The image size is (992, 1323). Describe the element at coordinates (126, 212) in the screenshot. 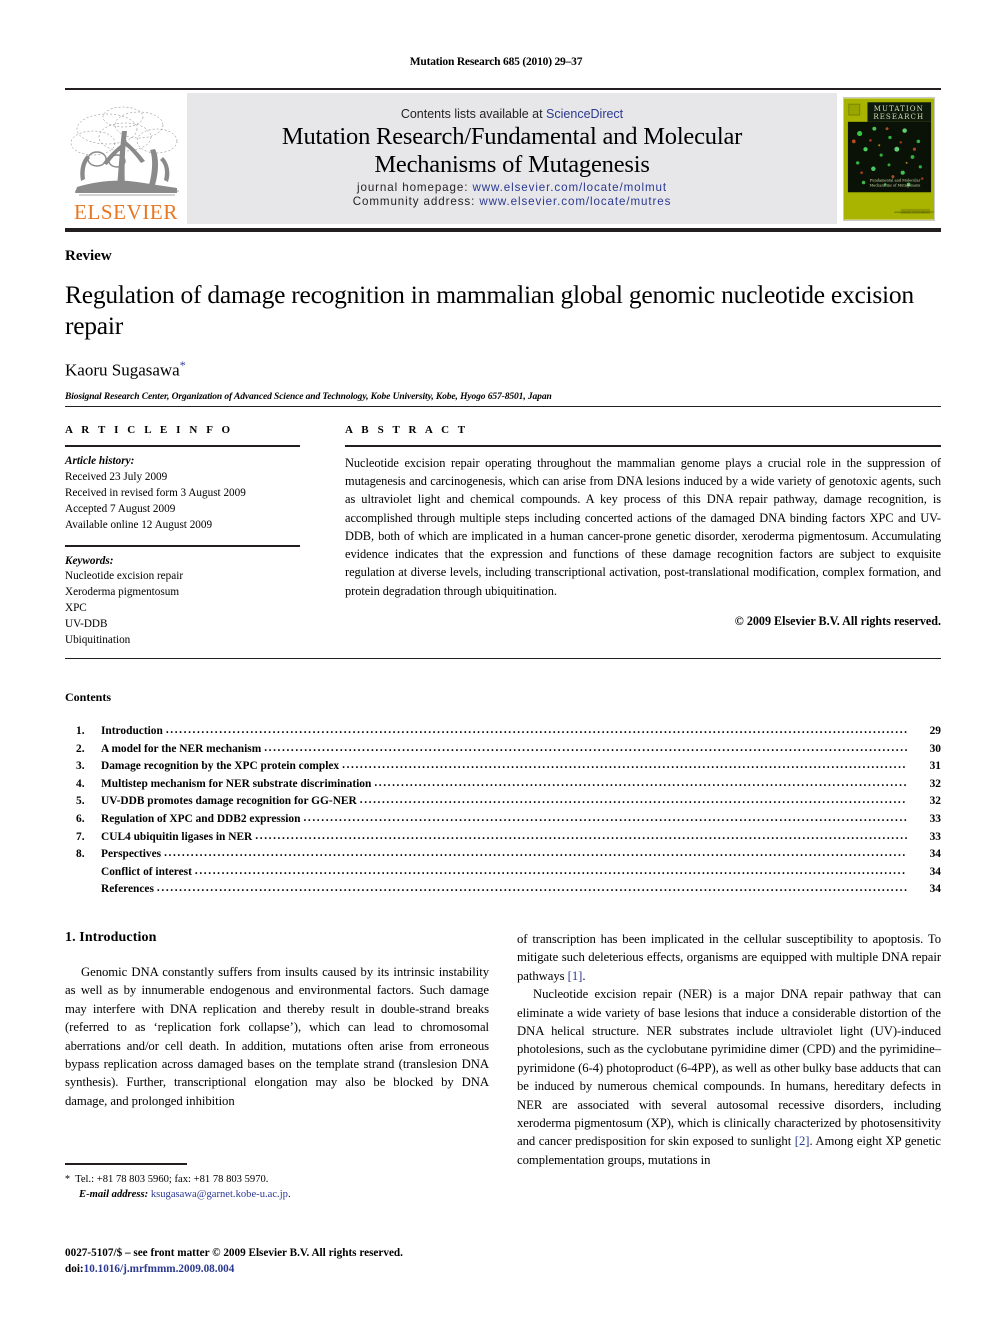

I see `elsevier-wordmark: ELSEVIER` at that location.